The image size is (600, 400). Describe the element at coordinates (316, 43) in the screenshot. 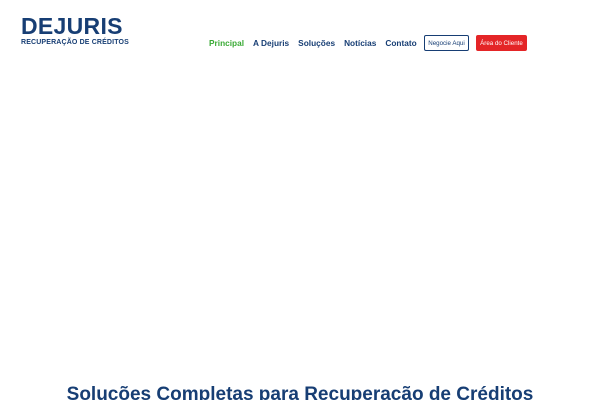

I see `nav-item-solucoes: Soluções` at that location.